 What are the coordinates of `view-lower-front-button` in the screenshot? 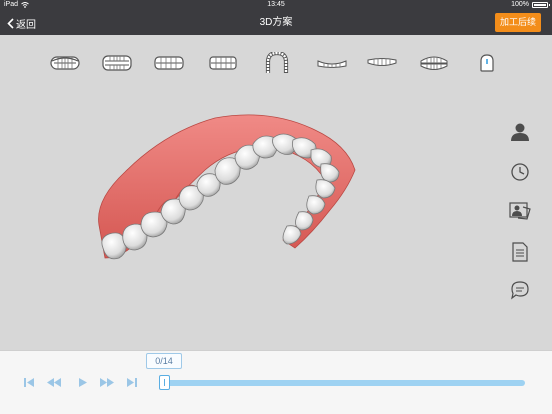 It's located at (332, 63).